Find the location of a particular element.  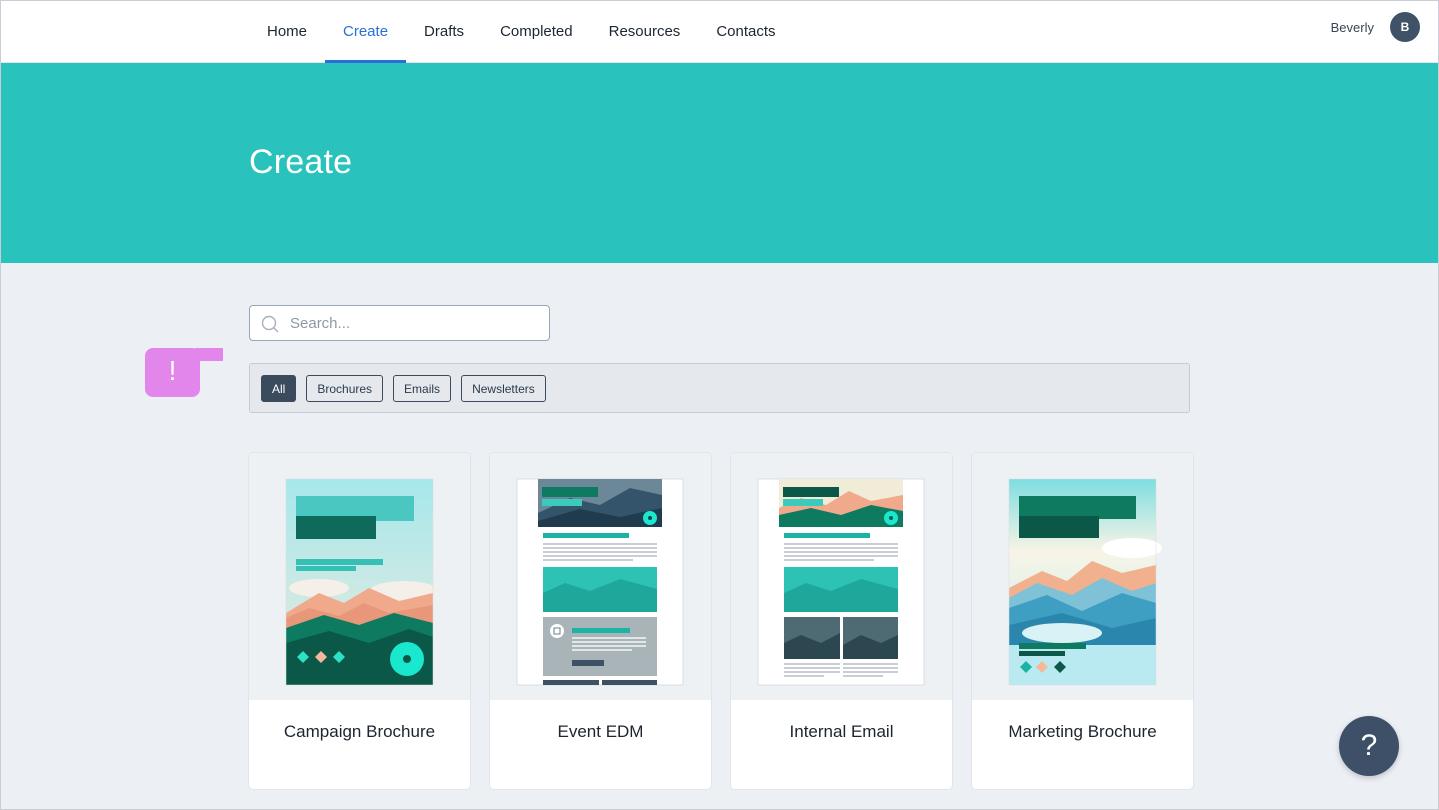

filter-newsletters: Newsletters is located at coordinates (503, 388).